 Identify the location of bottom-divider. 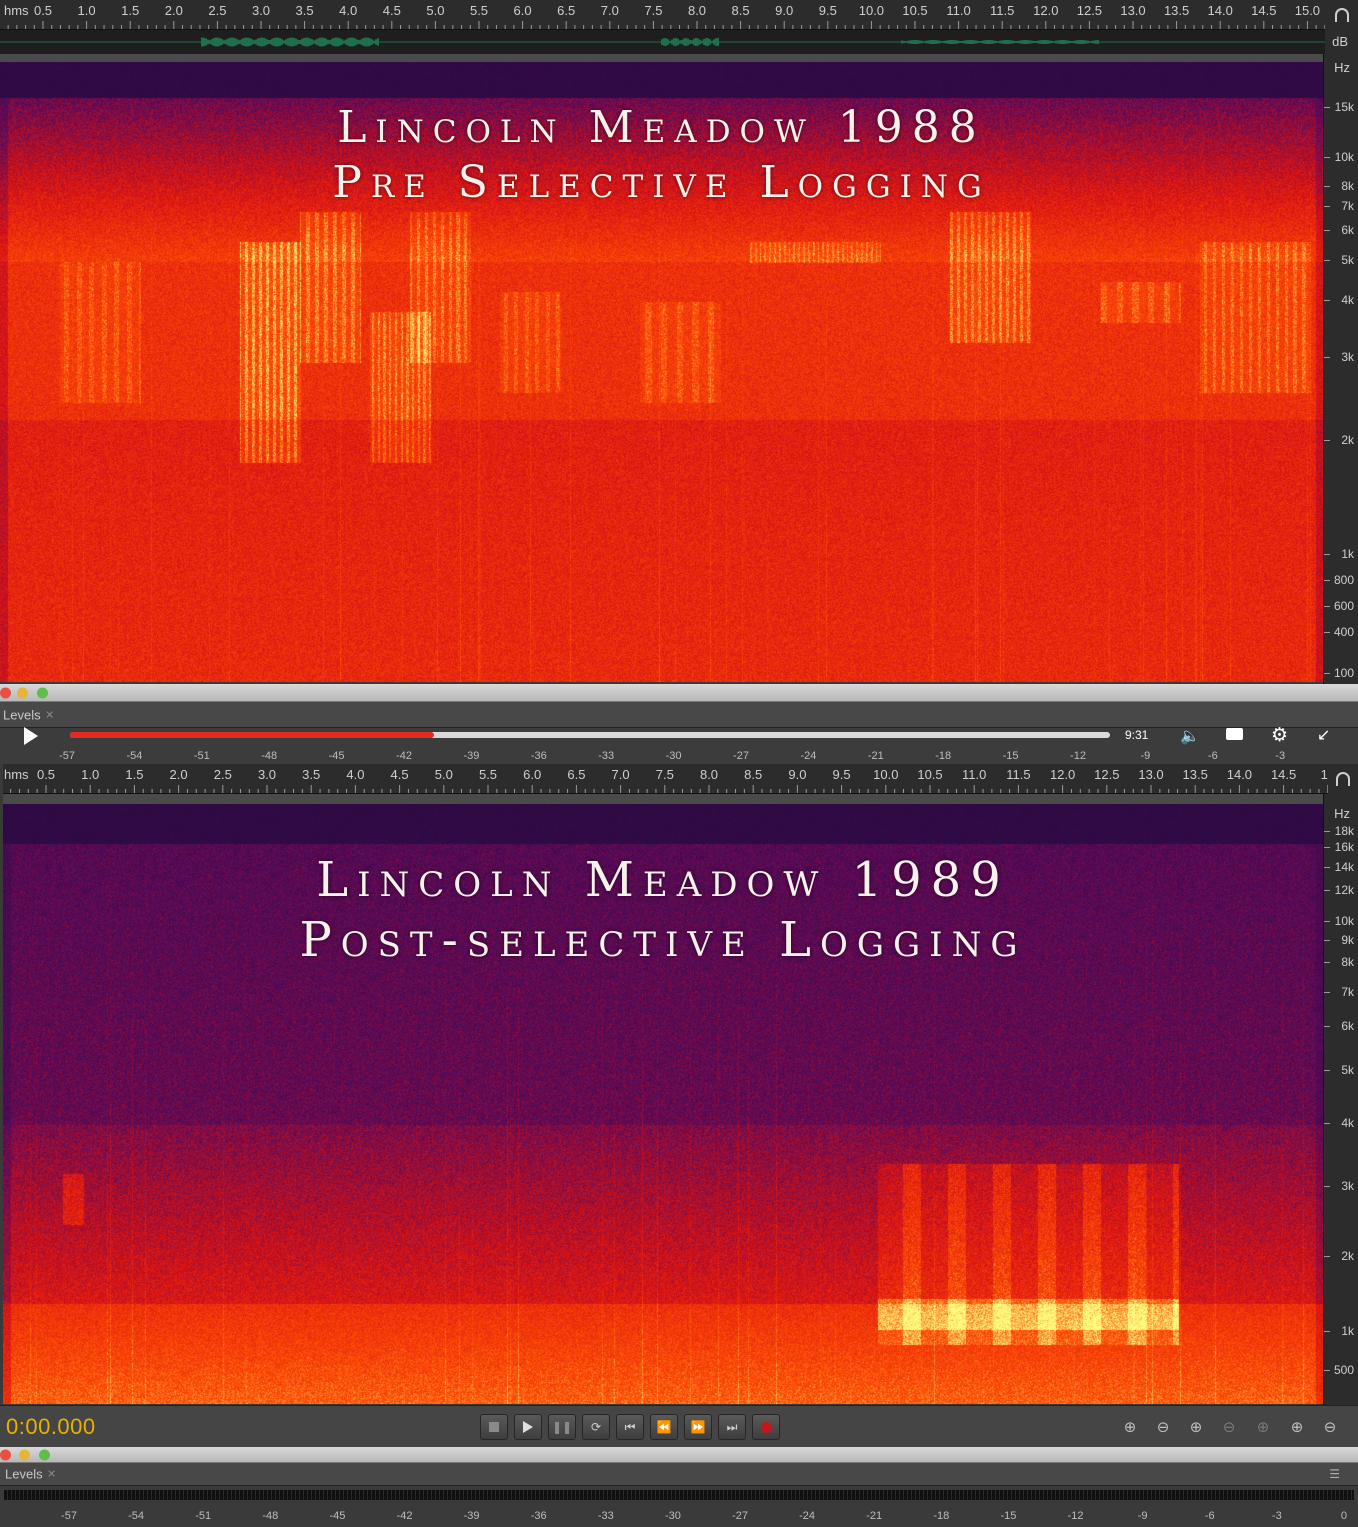
(664, 799).